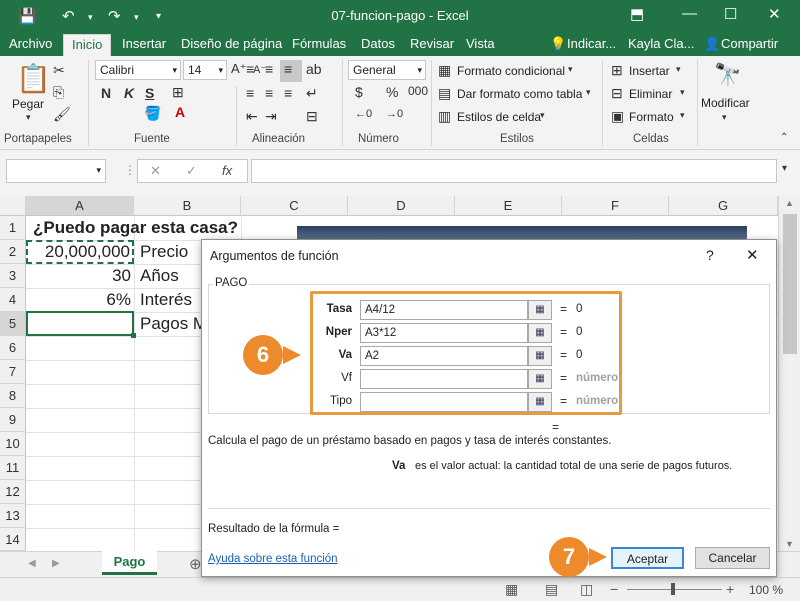  Describe the element at coordinates (62, 114) in the screenshot. I see `format-painter-icon: 🖌` at that location.